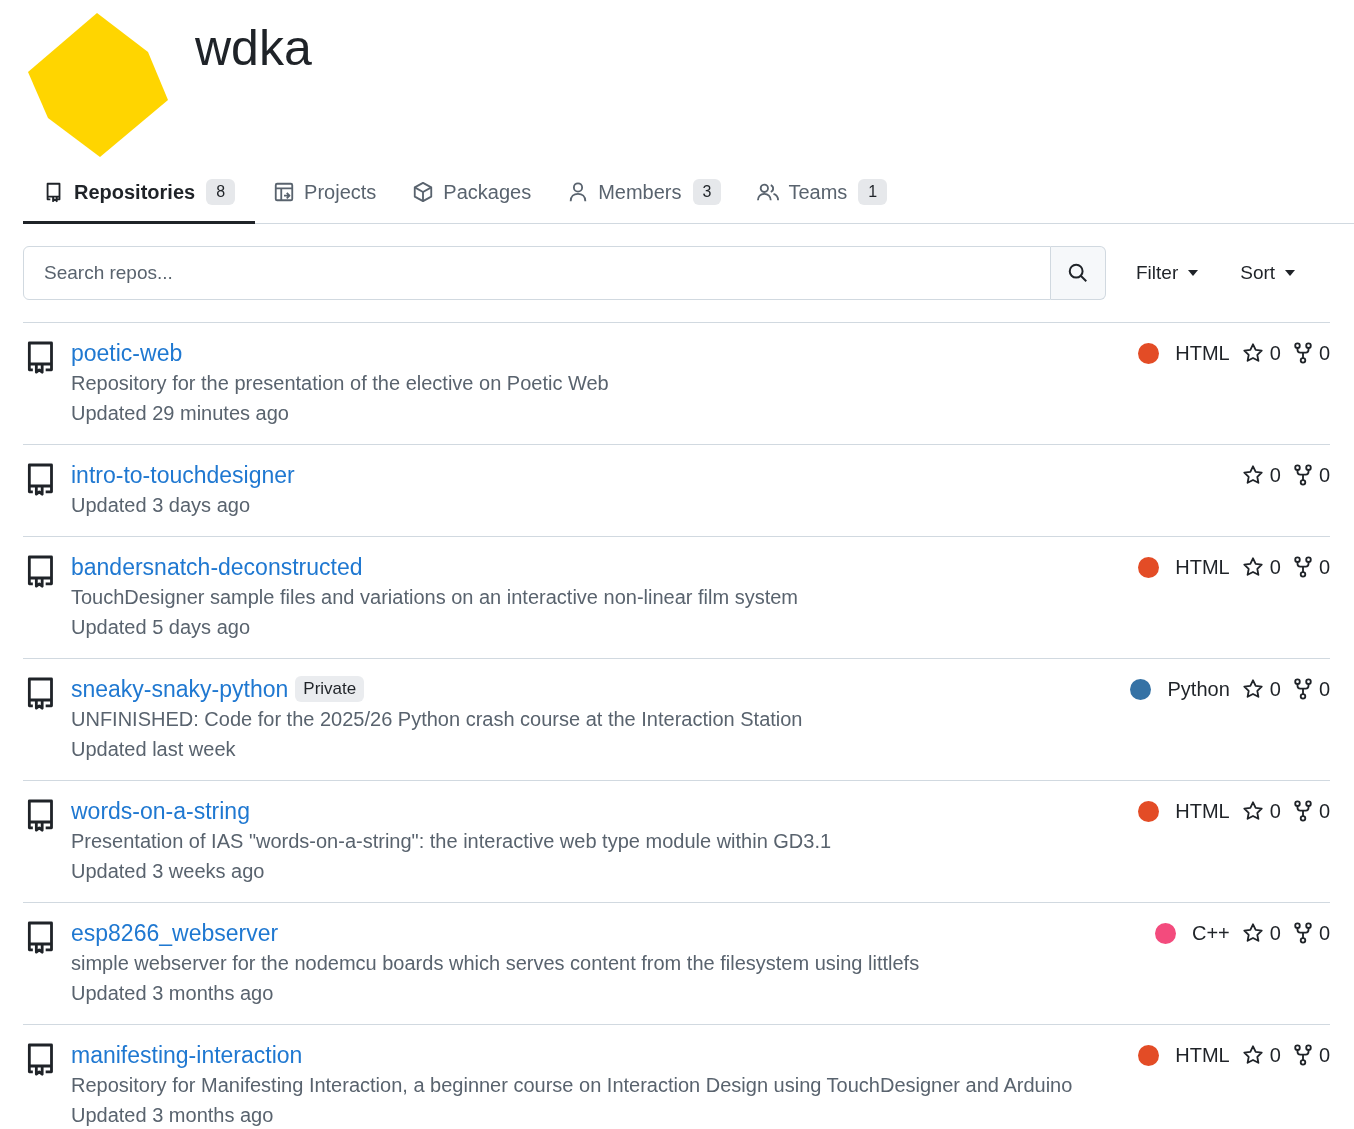 This screenshot has width=1354, height=1129. I want to click on search-icon, so click(1078, 273).